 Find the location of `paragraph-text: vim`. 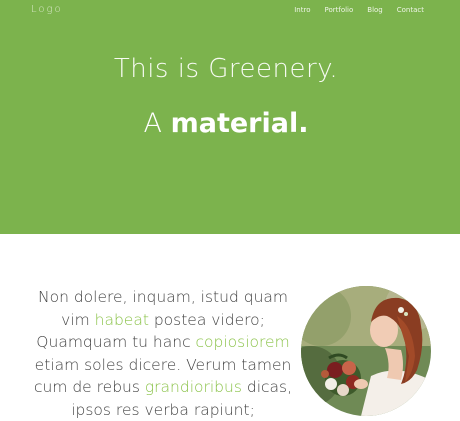

paragraph-text: vim is located at coordinates (78, 319).